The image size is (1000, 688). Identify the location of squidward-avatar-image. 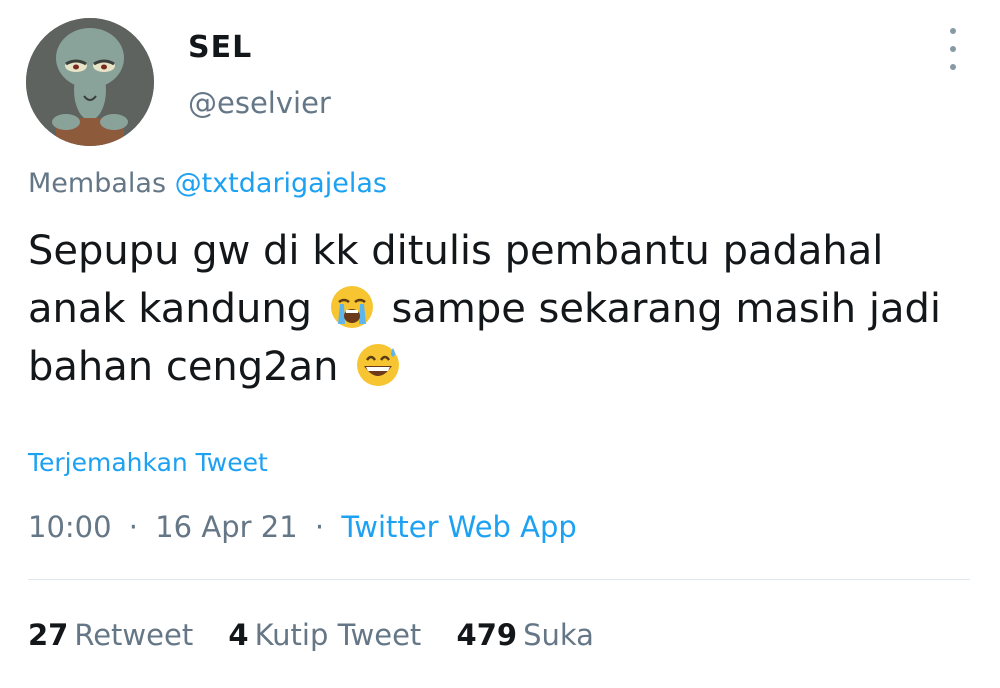
(90, 82).